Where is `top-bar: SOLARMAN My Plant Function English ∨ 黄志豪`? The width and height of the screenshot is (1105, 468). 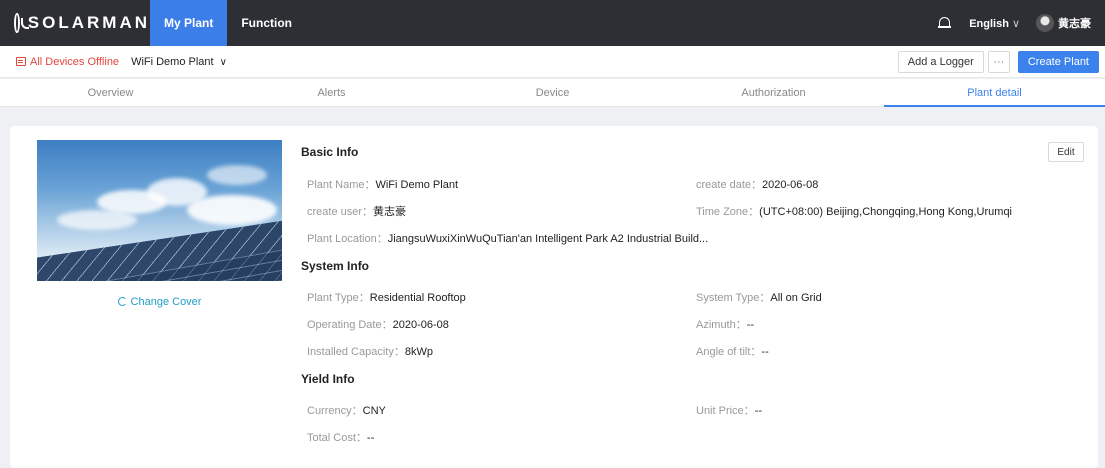 top-bar: SOLARMAN My Plant Function English ∨ 黄志豪 is located at coordinates (552, 23).